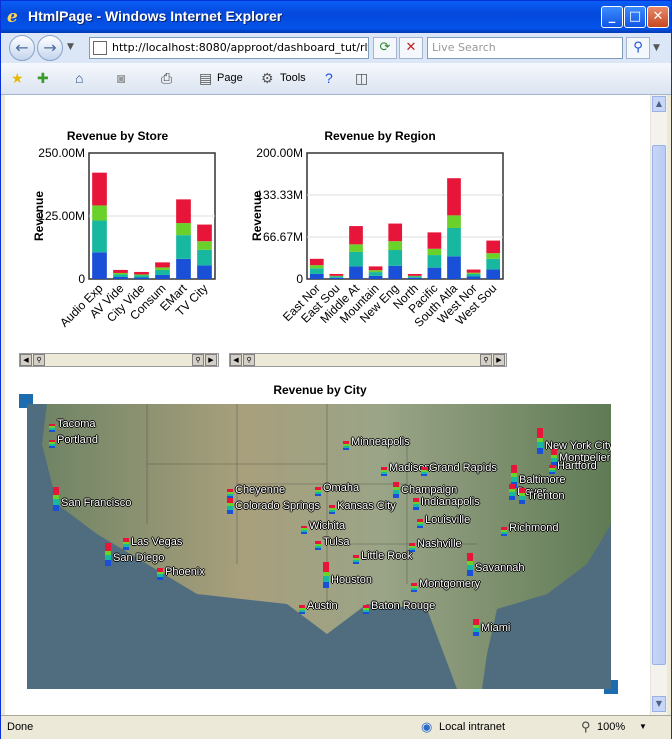  What do you see at coordinates (17, 78) in the screenshot?
I see `favorites-star-icon: ★` at bounding box center [17, 78].